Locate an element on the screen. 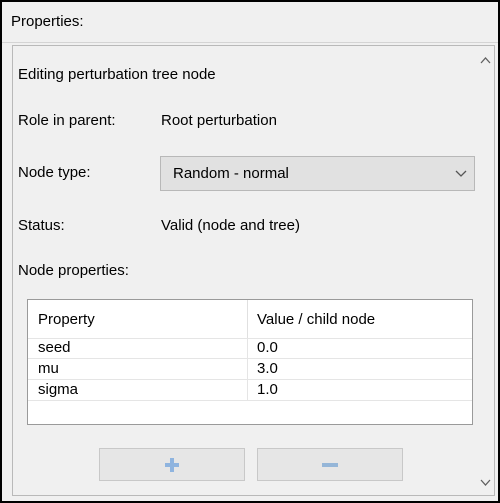  column-divider is located at coordinates (247, 319).